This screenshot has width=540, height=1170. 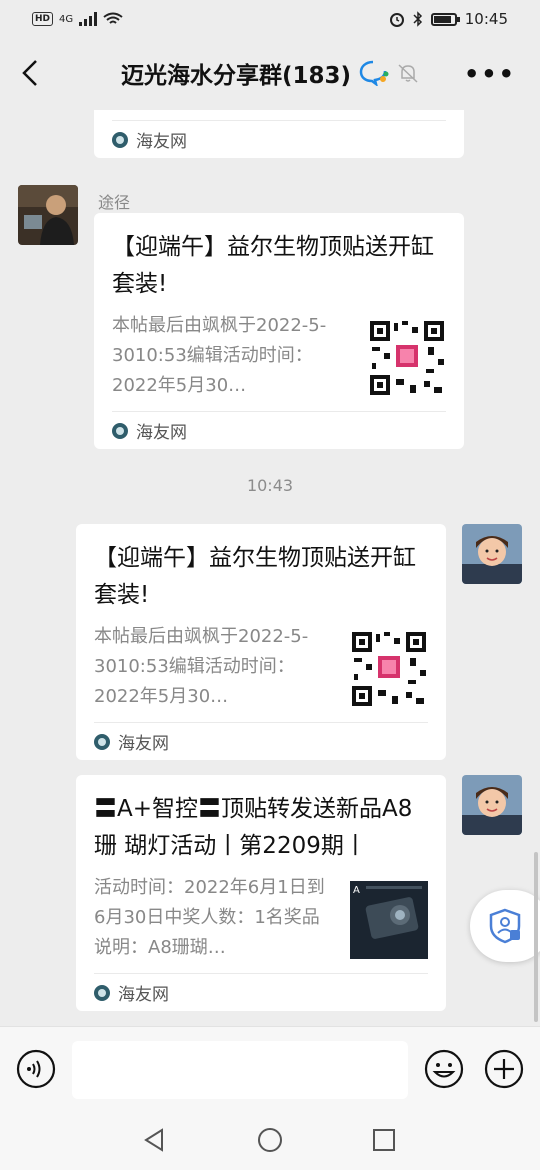 I want to click on network-indicator: 4G, so click(x=66, y=19).